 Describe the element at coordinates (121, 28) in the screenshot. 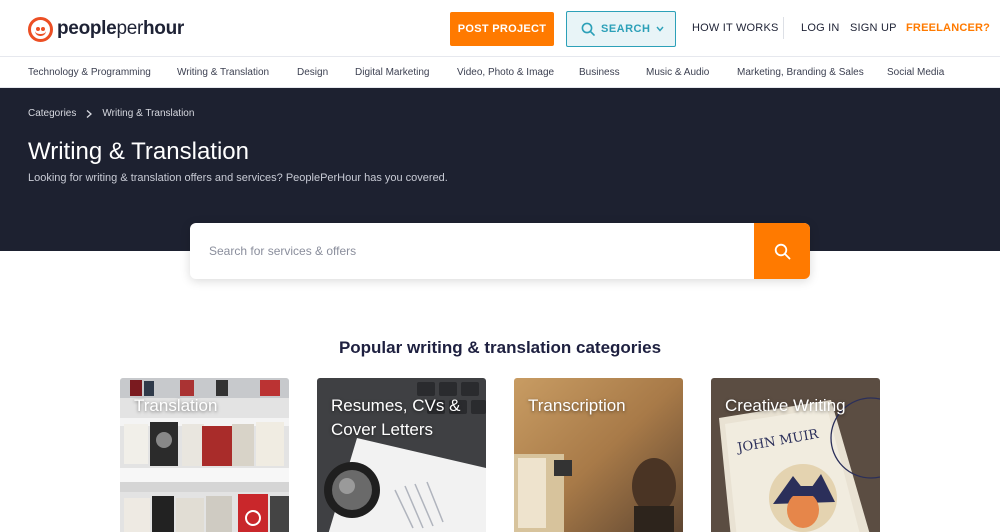

I see `logo-wordmark: peopleperhour` at that location.